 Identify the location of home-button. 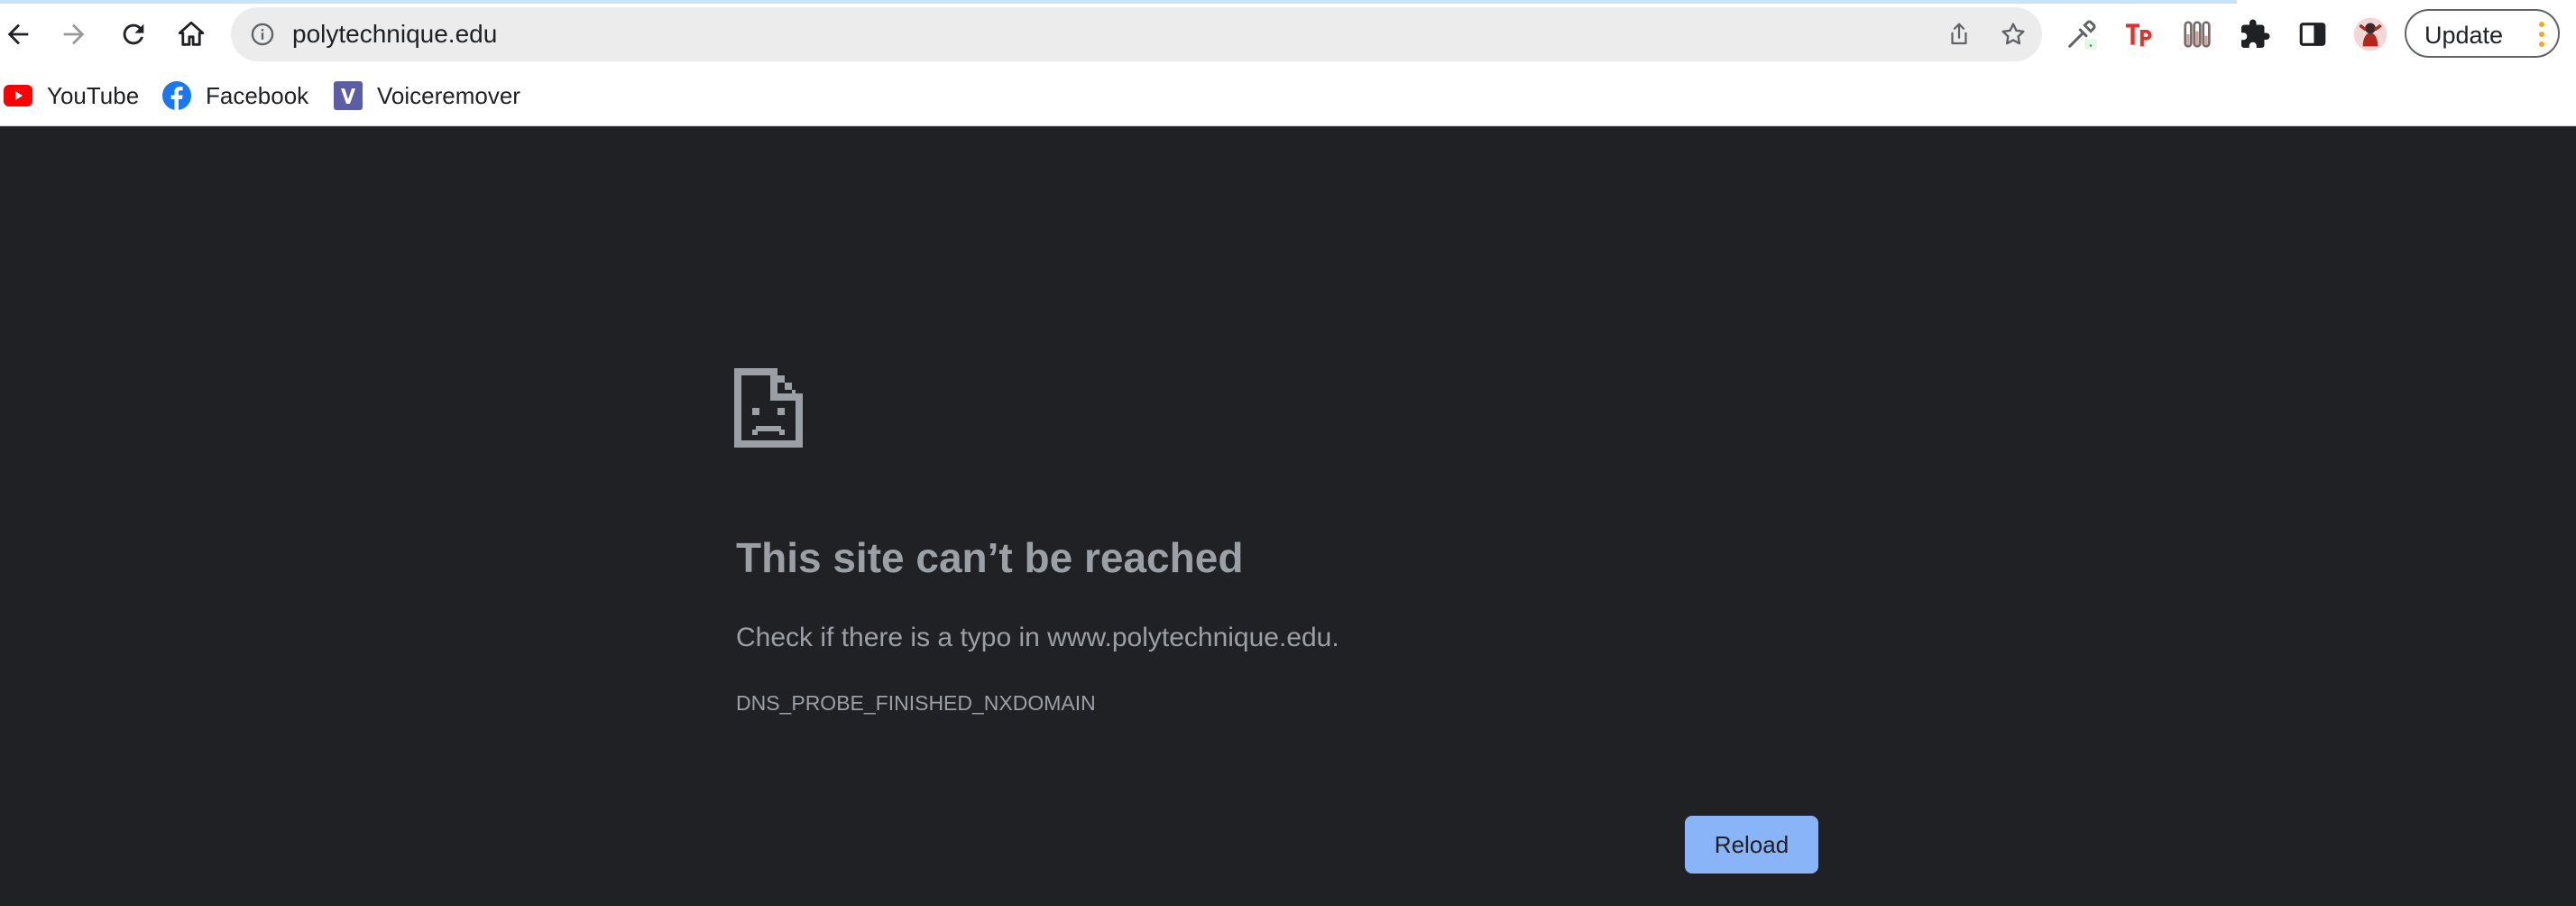
(191, 34).